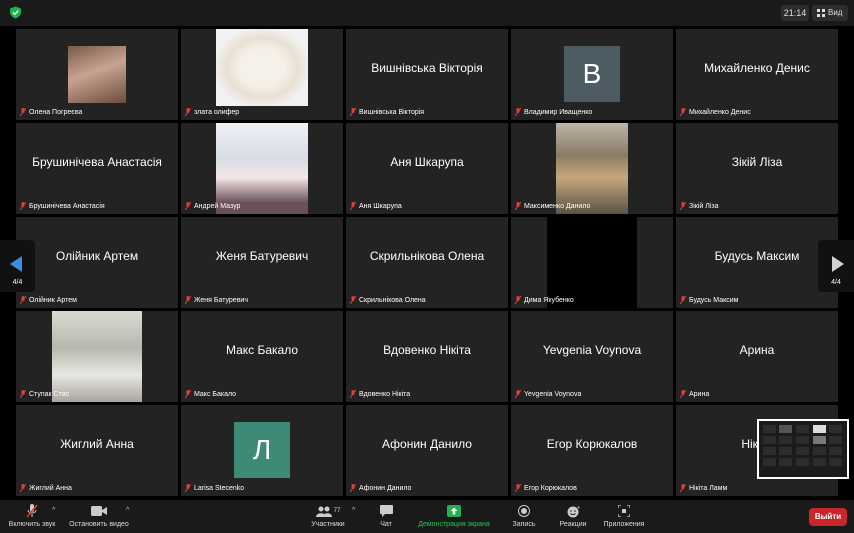 The width and height of the screenshot is (854, 533). What do you see at coordinates (454, 516) in the screenshot?
I see `share-screen-button: Демонстрация экрана` at bounding box center [454, 516].